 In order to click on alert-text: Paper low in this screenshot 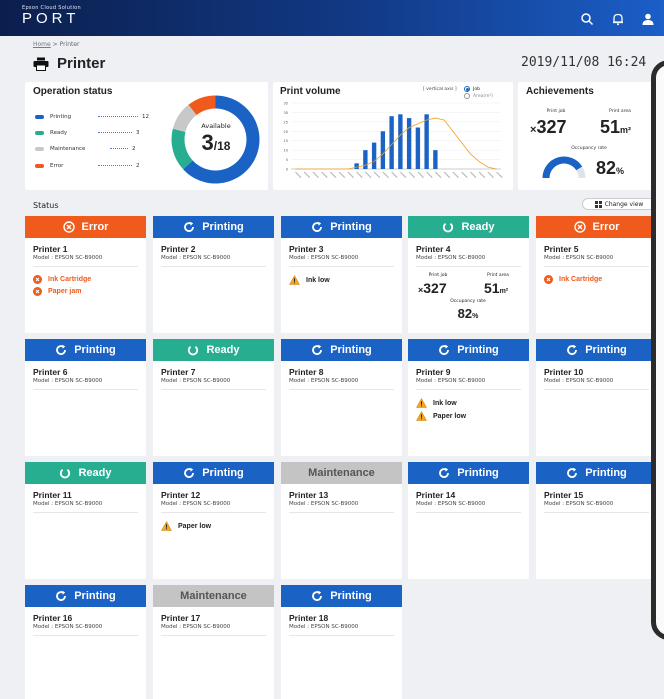, I will do `click(450, 416)`.